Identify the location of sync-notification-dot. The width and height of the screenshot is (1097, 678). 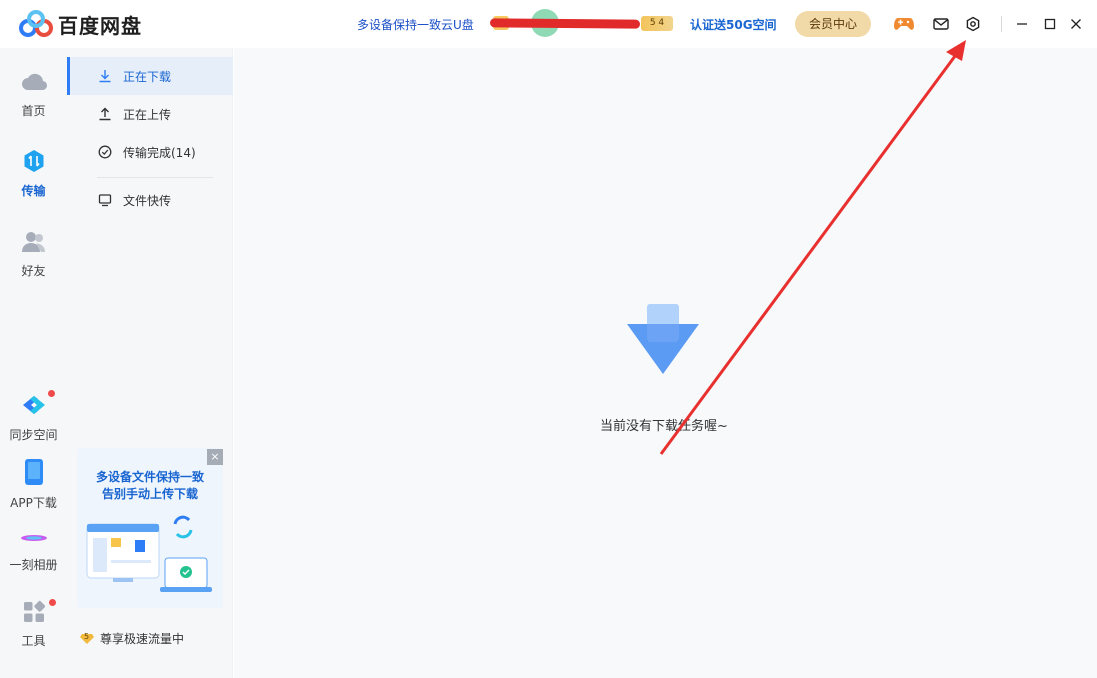
(51, 393).